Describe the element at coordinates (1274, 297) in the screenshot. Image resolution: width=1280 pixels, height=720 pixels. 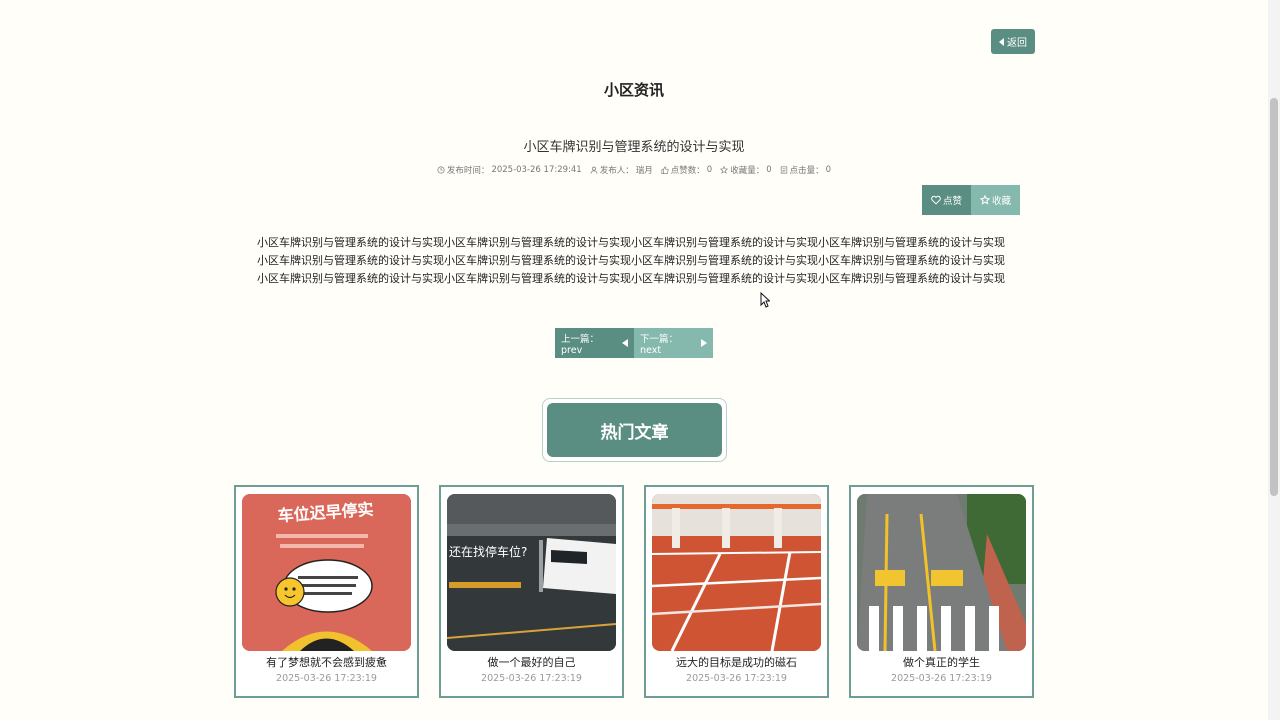
I see `scrollbar-thumb` at that location.